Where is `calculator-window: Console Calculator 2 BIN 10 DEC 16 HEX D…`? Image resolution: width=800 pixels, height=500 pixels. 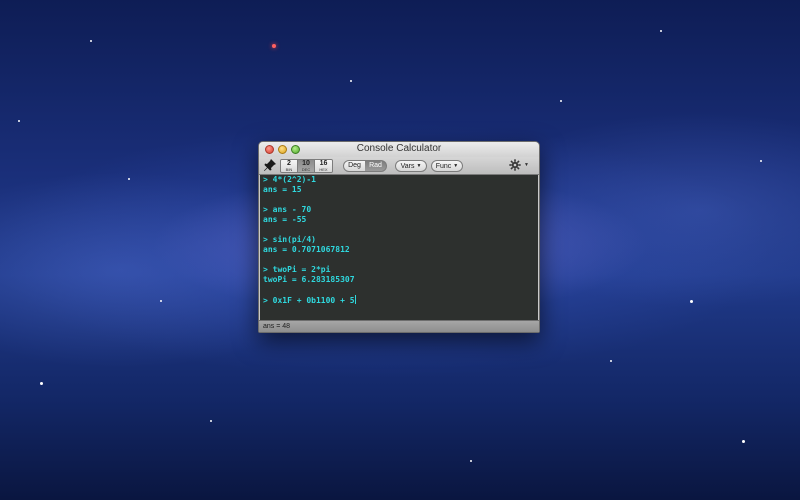 calculator-window: Console Calculator 2 BIN 10 DEC 16 HEX D… is located at coordinates (399, 237).